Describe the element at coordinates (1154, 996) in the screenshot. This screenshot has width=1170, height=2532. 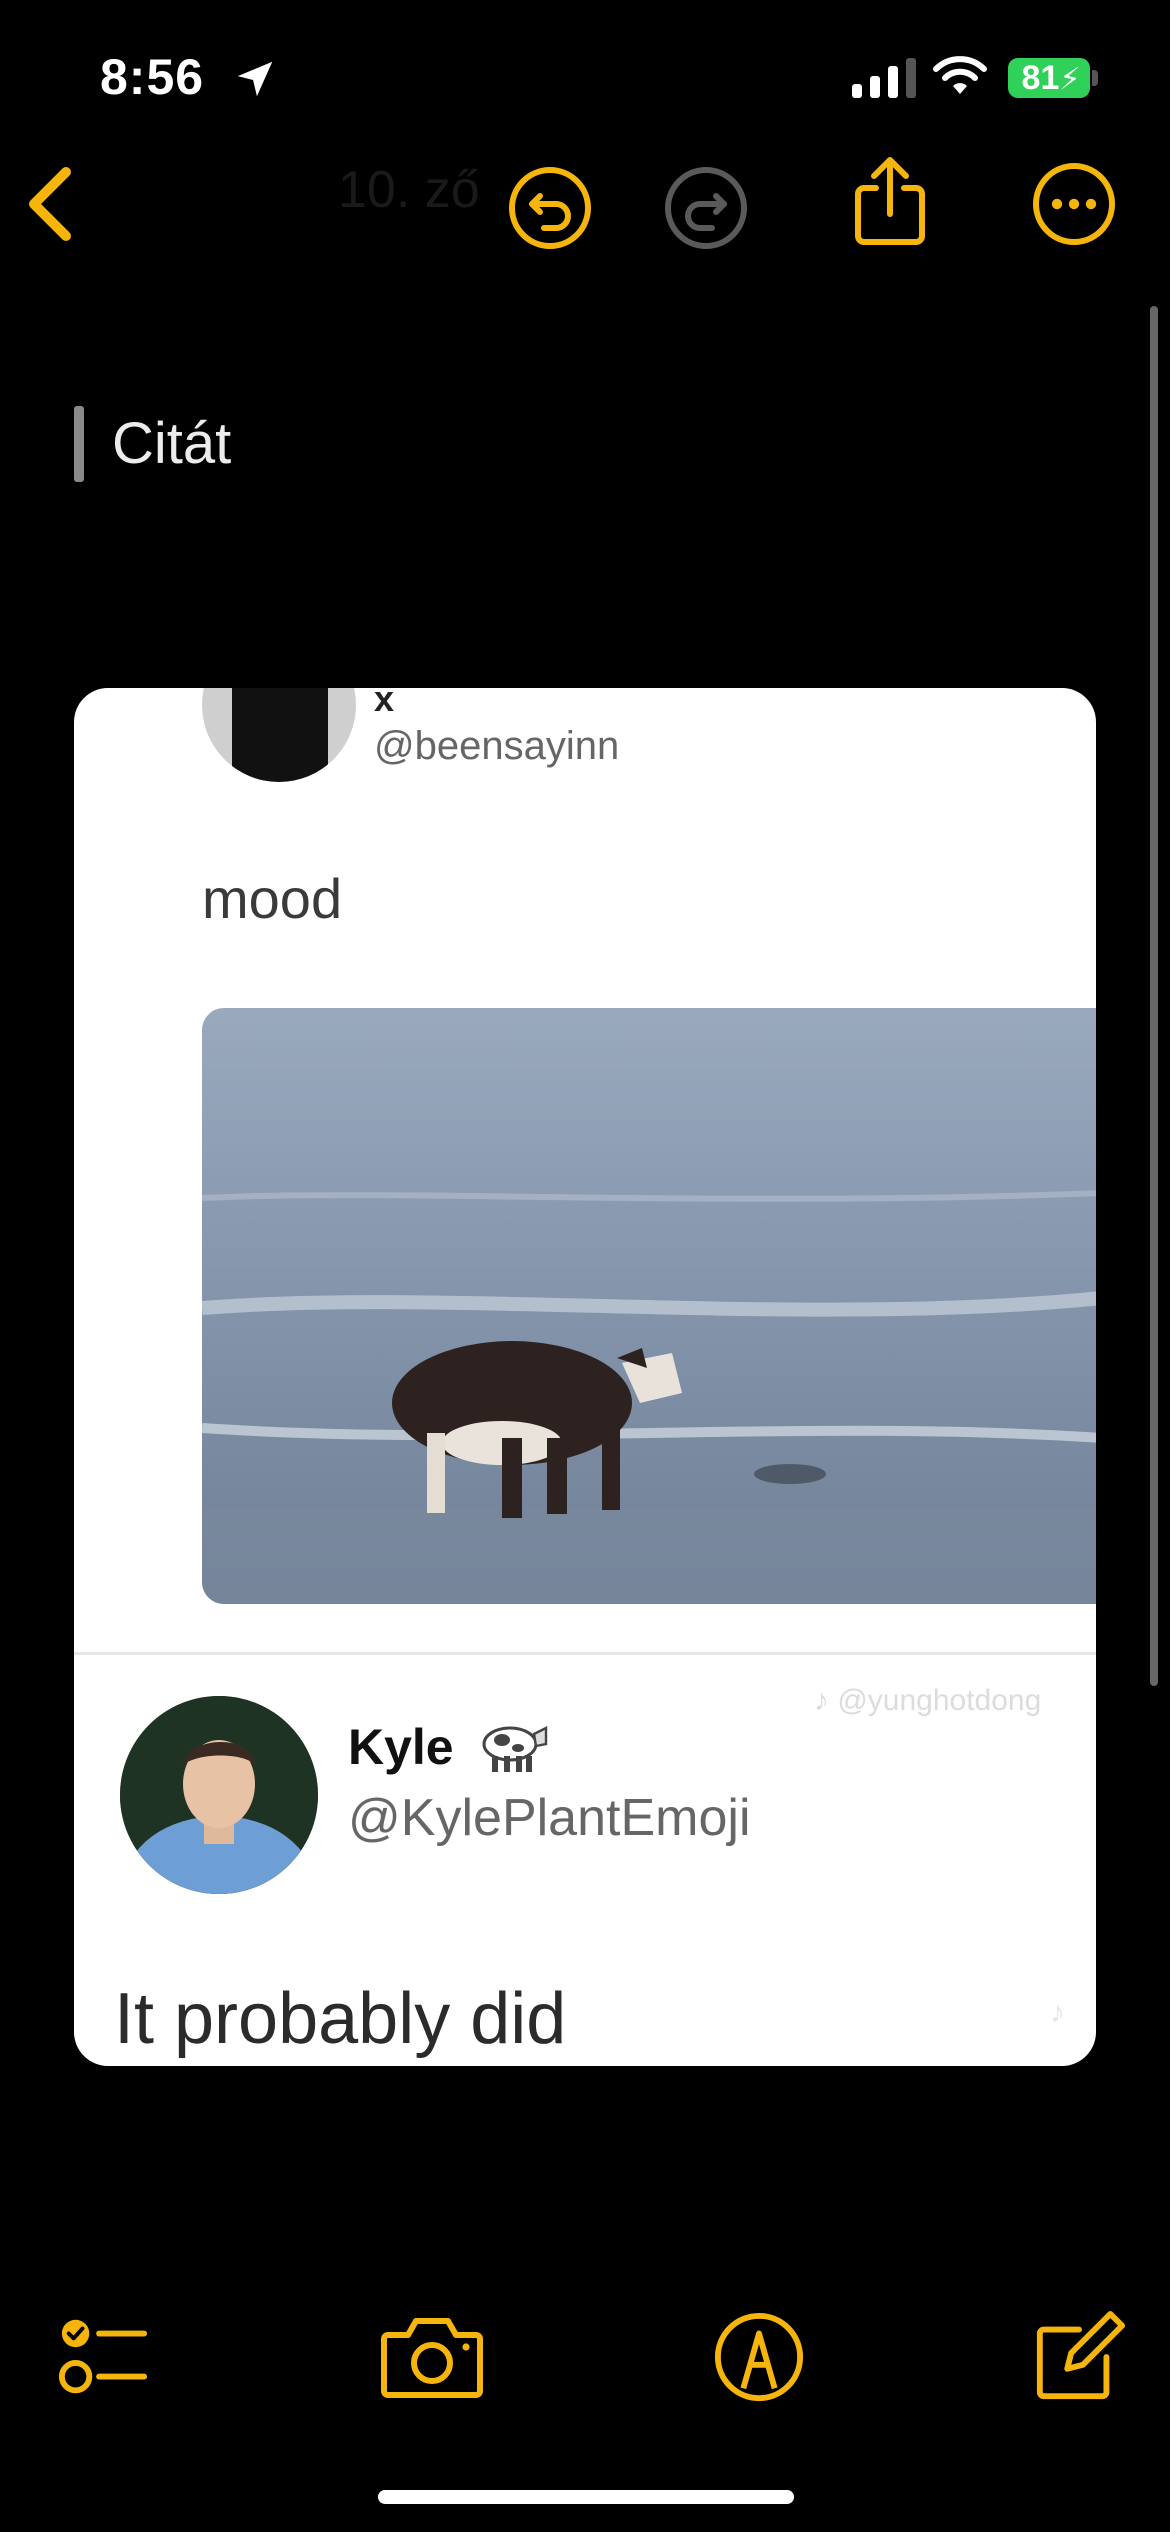
I see `scrollbar` at that location.